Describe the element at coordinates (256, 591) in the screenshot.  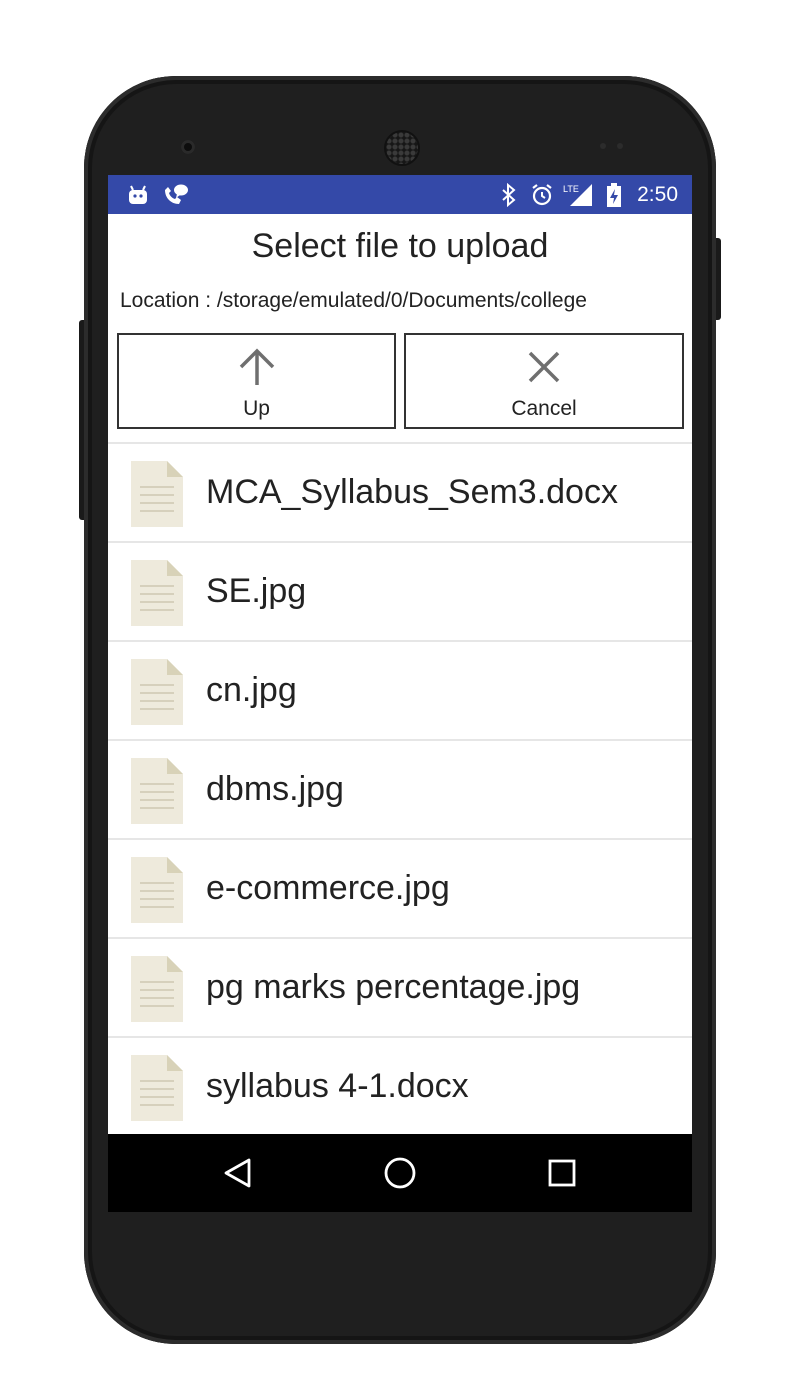
I see `file-name: SE.jpg` at that location.